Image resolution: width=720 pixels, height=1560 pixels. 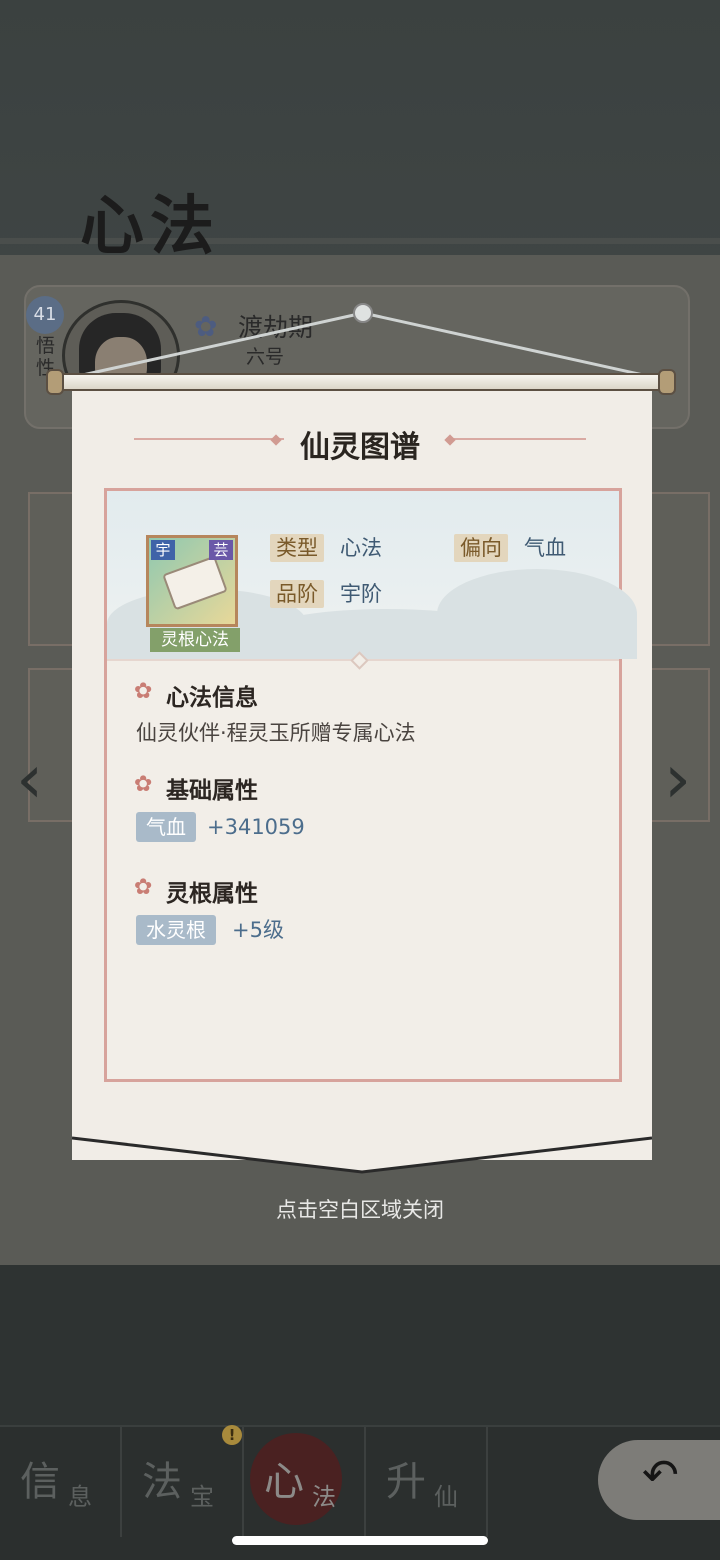 I want to click on element-corner-badge: 芸, so click(x=221, y=550).